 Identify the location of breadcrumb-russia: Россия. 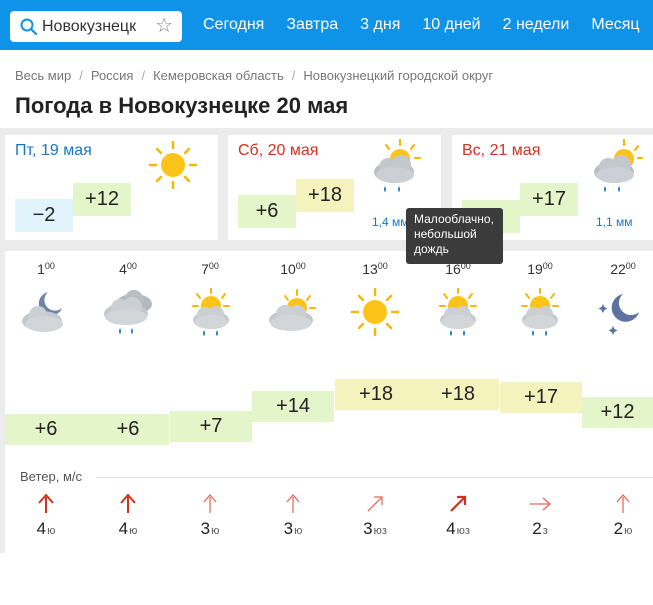
(112, 75).